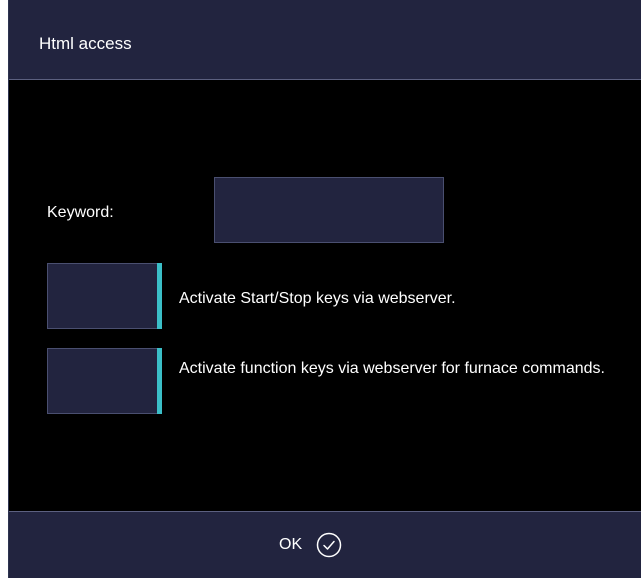 The height and width of the screenshot is (578, 641). Describe the element at coordinates (329, 210) in the screenshot. I see `keyword-input` at that location.